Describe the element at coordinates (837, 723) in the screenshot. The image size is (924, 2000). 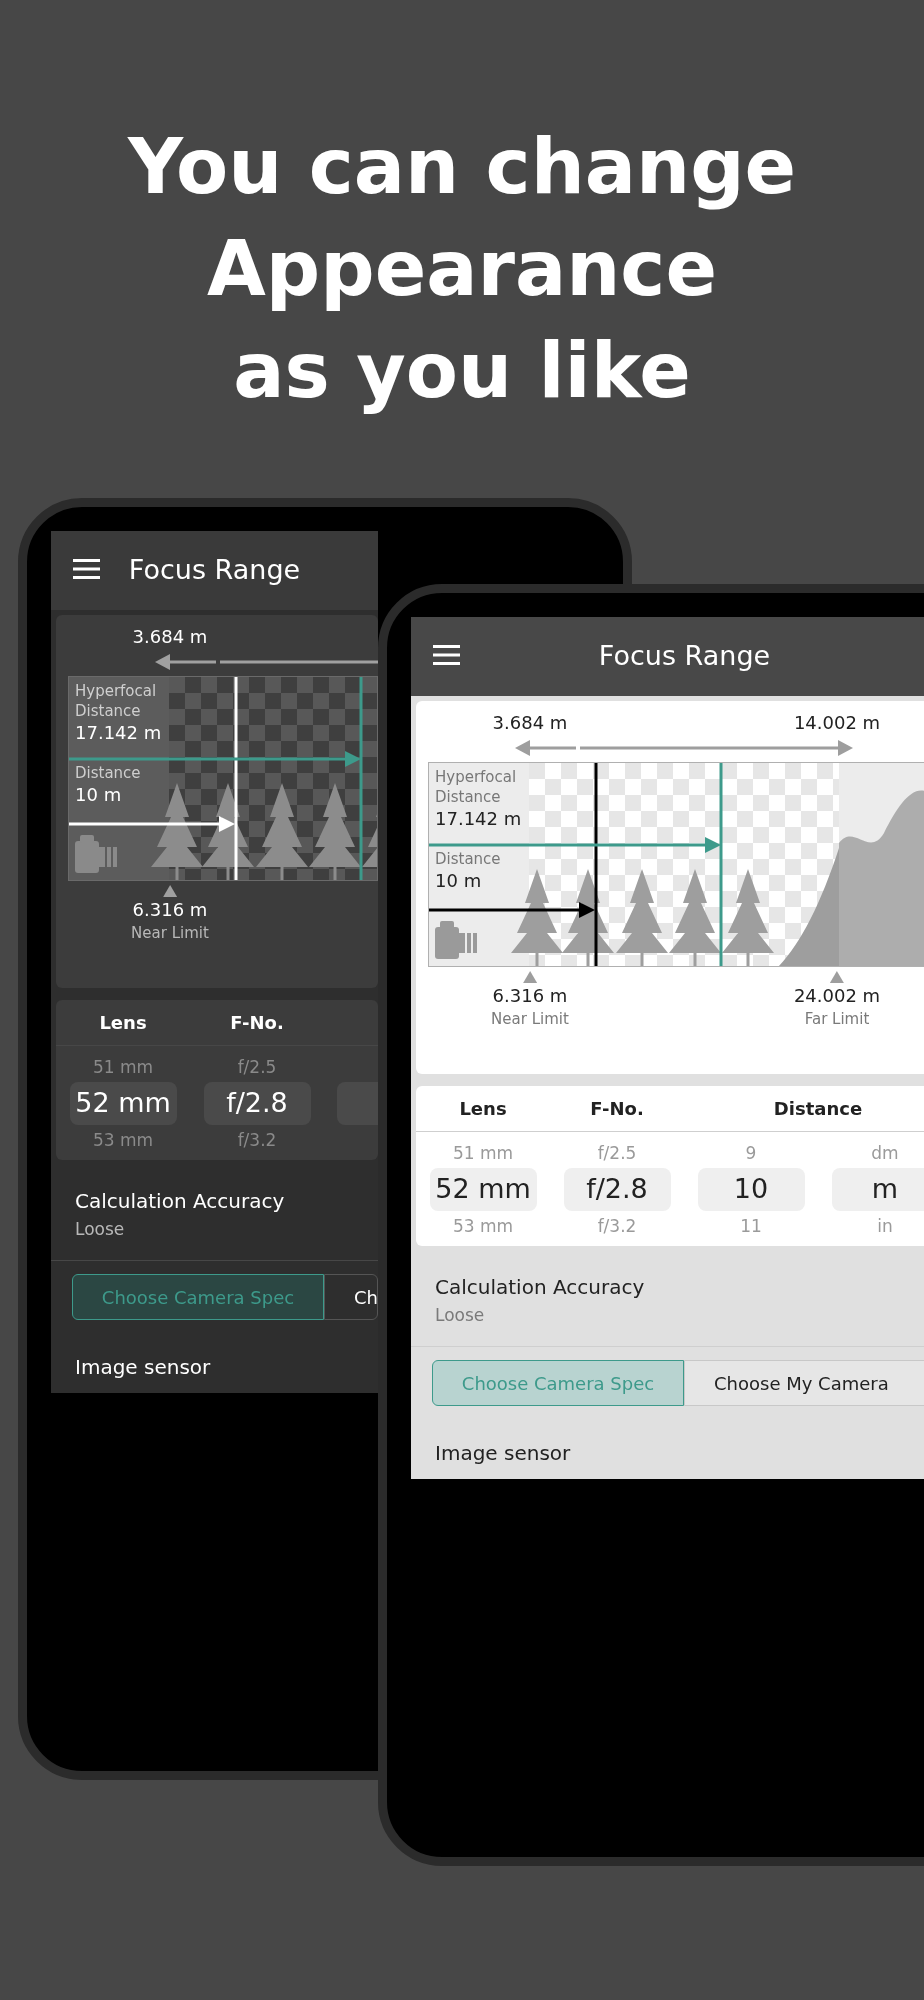
I see `range-value: 14.002 m` at that location.